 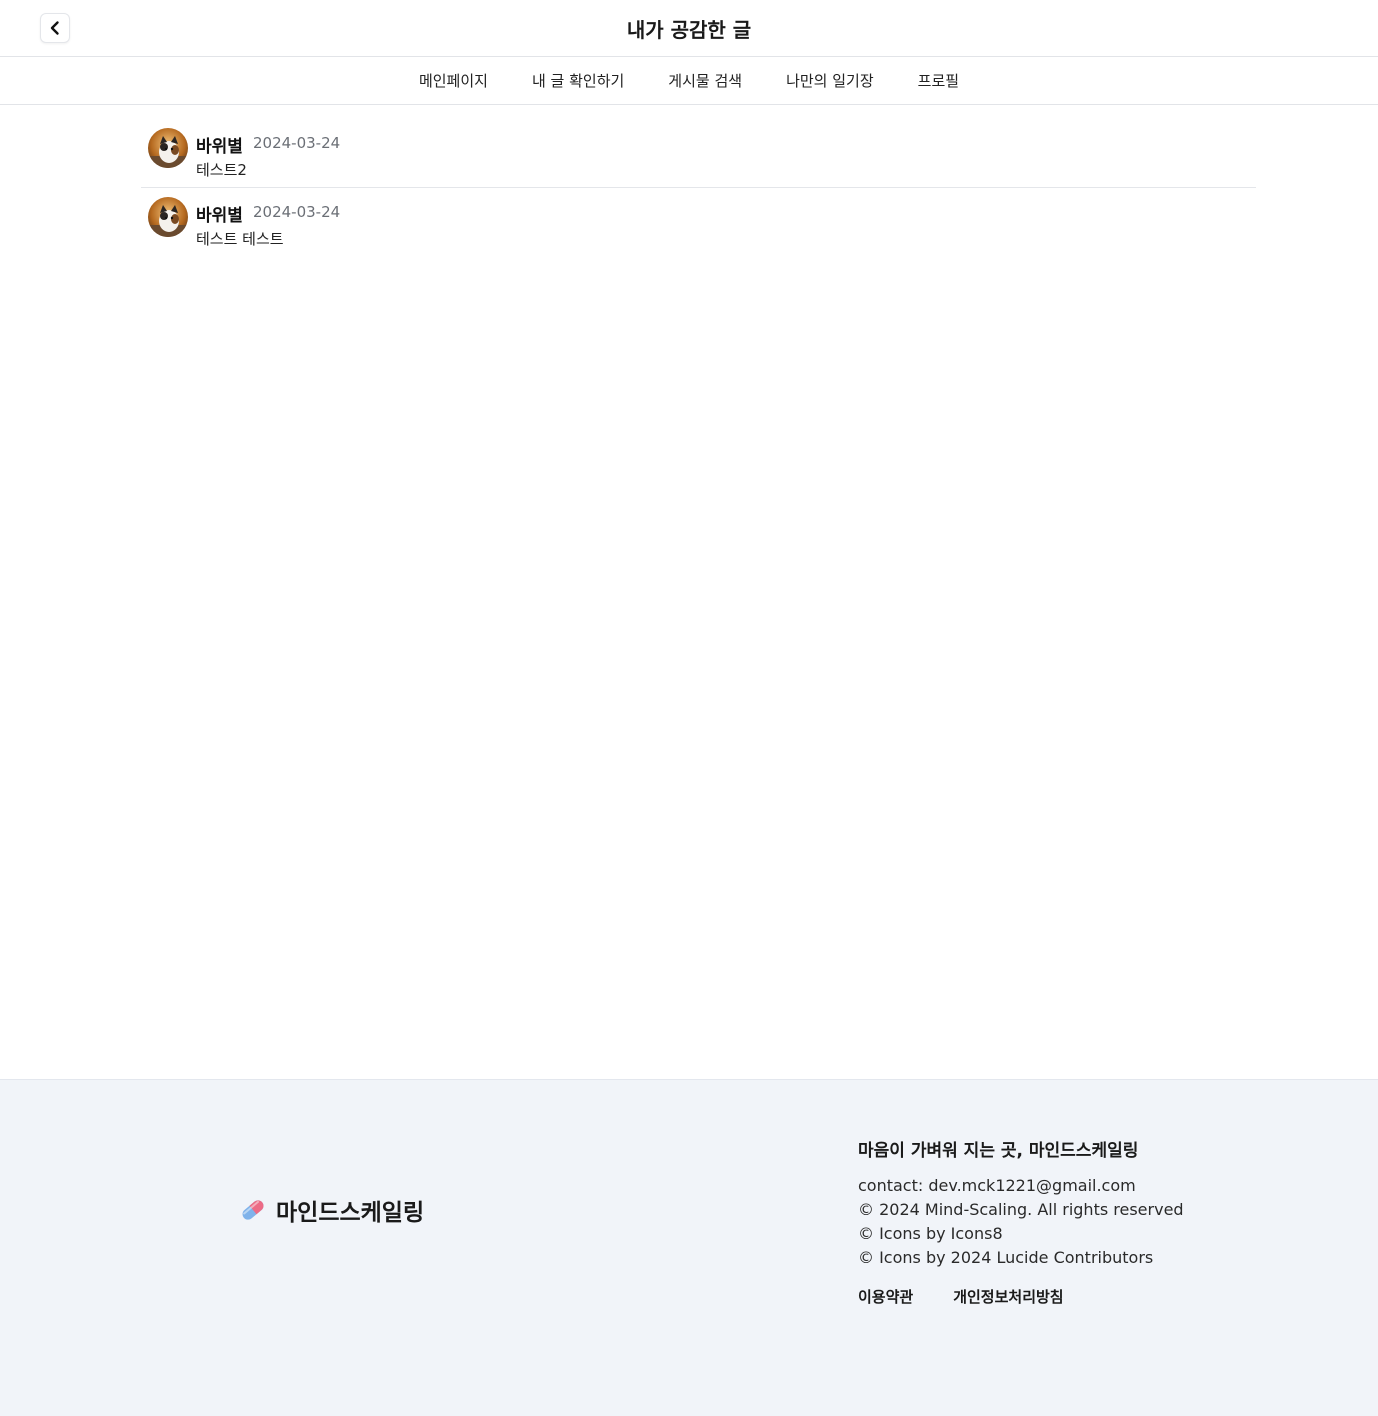 What do you see at coordinates (698, 222) in the screenshot?
I see `list-item: 바위별 2024-03-24 테스트 테스트` at bounding box center [698, 222].